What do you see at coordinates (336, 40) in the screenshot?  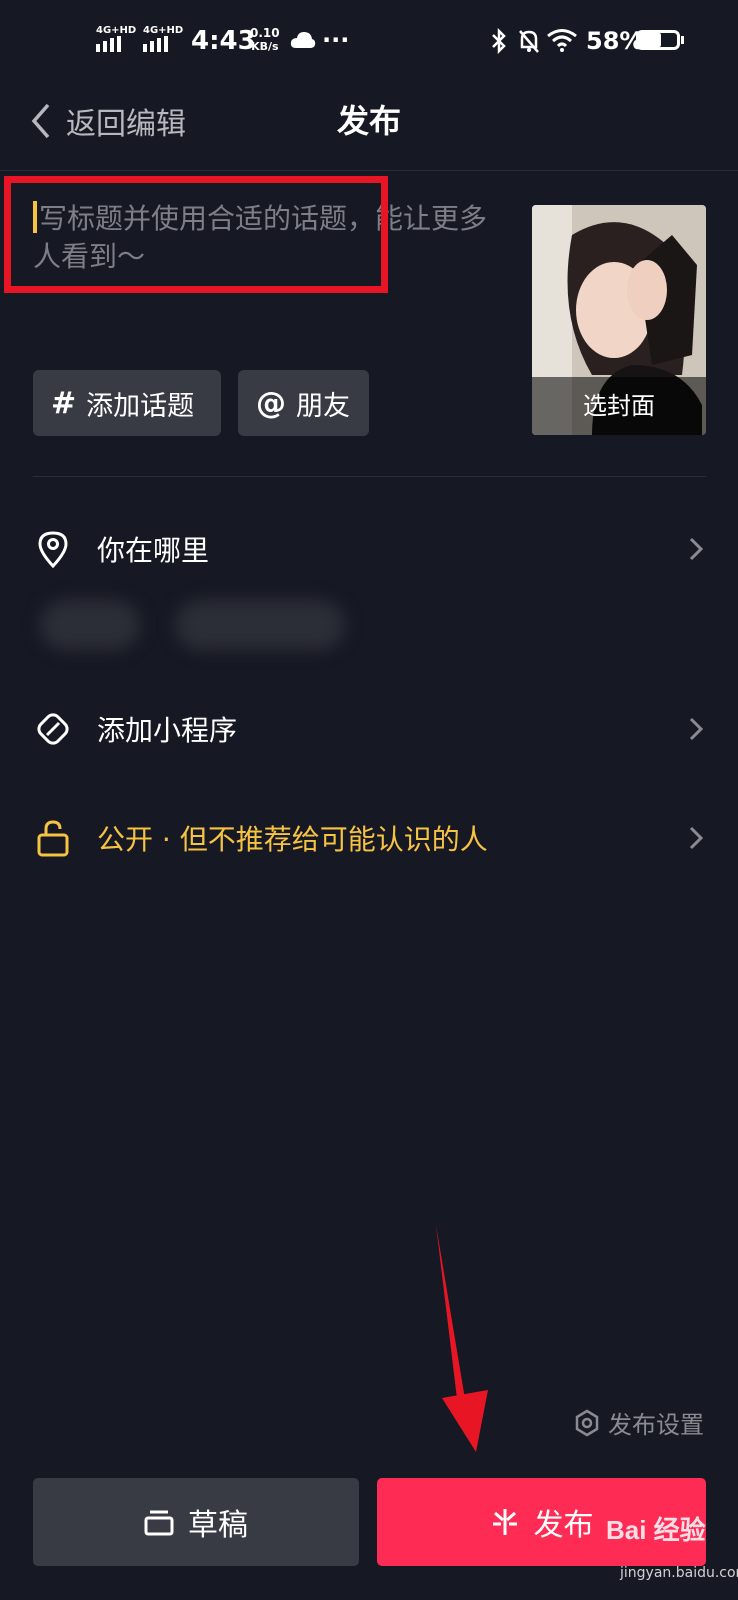 I see `more-indicator: ···` at bounding box center [336, 40].